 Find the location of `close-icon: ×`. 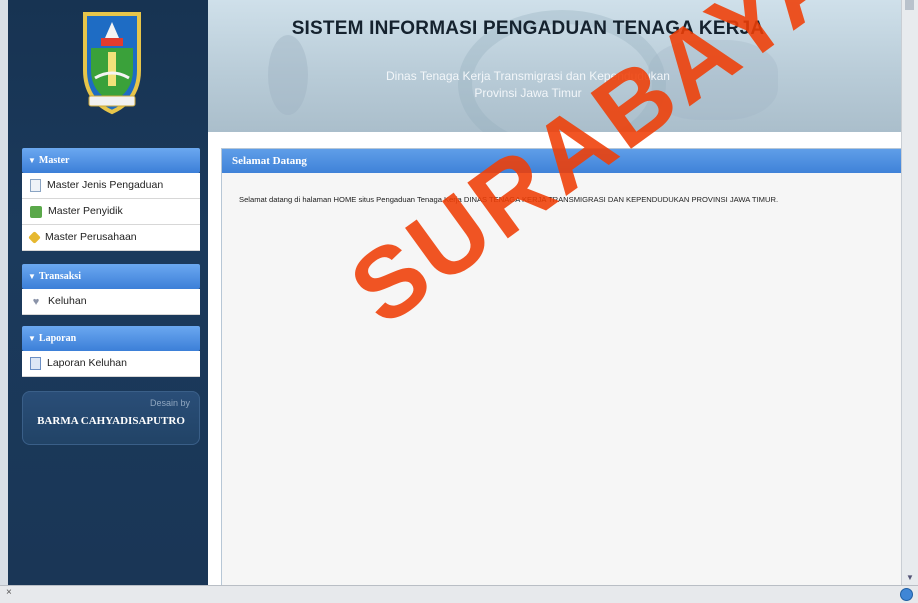

close-icon: × is located at coordinates (9, 592).